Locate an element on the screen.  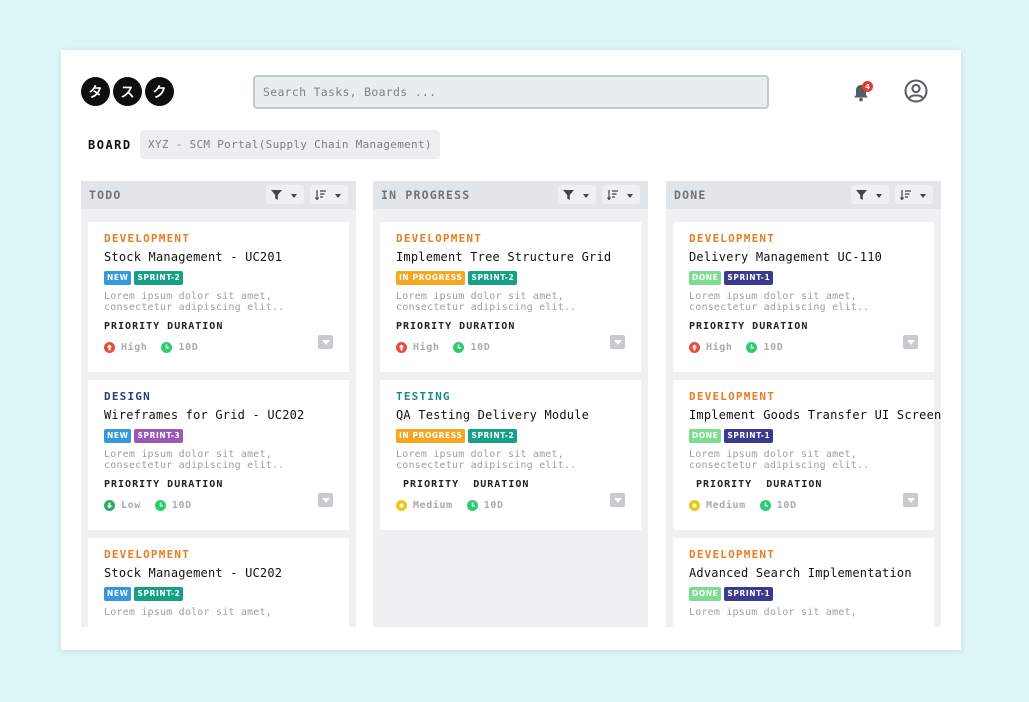
priority-value: Medium is located at coordinates (433, 505).